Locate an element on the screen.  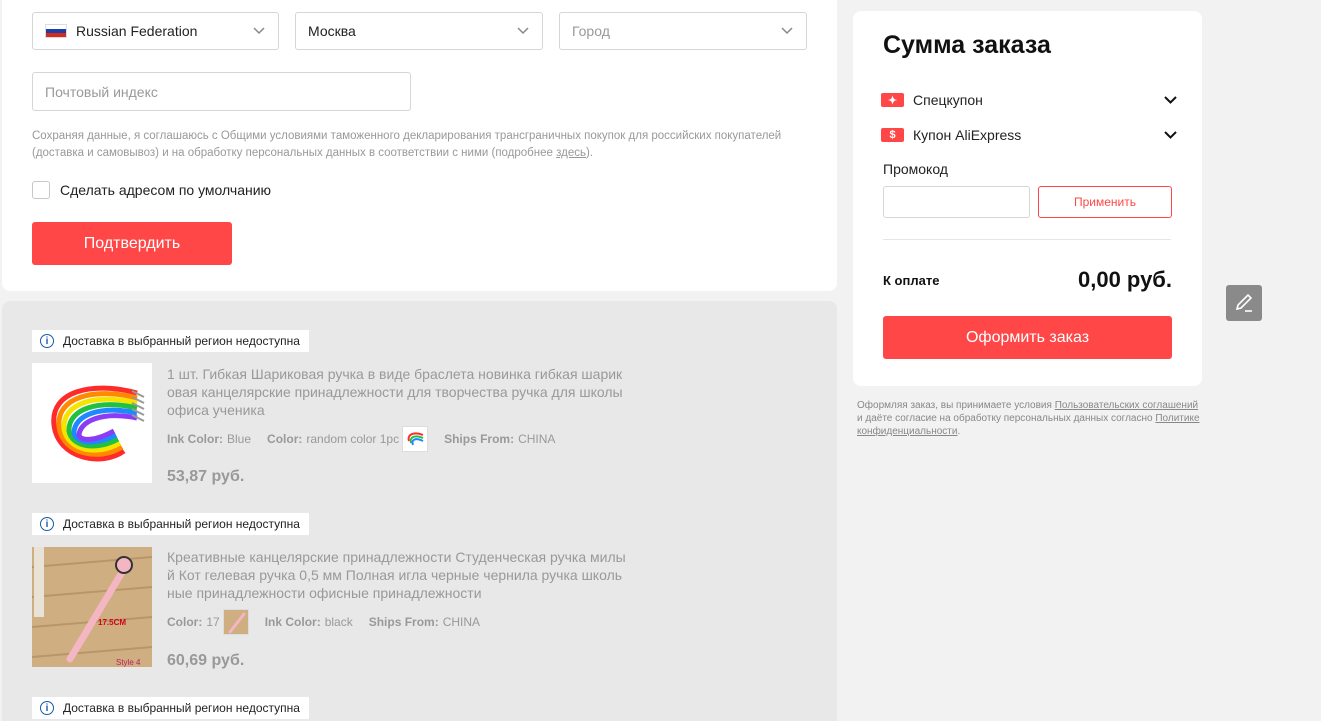
total-value: 0,00 руб. is located at coordinates (1124, 279).